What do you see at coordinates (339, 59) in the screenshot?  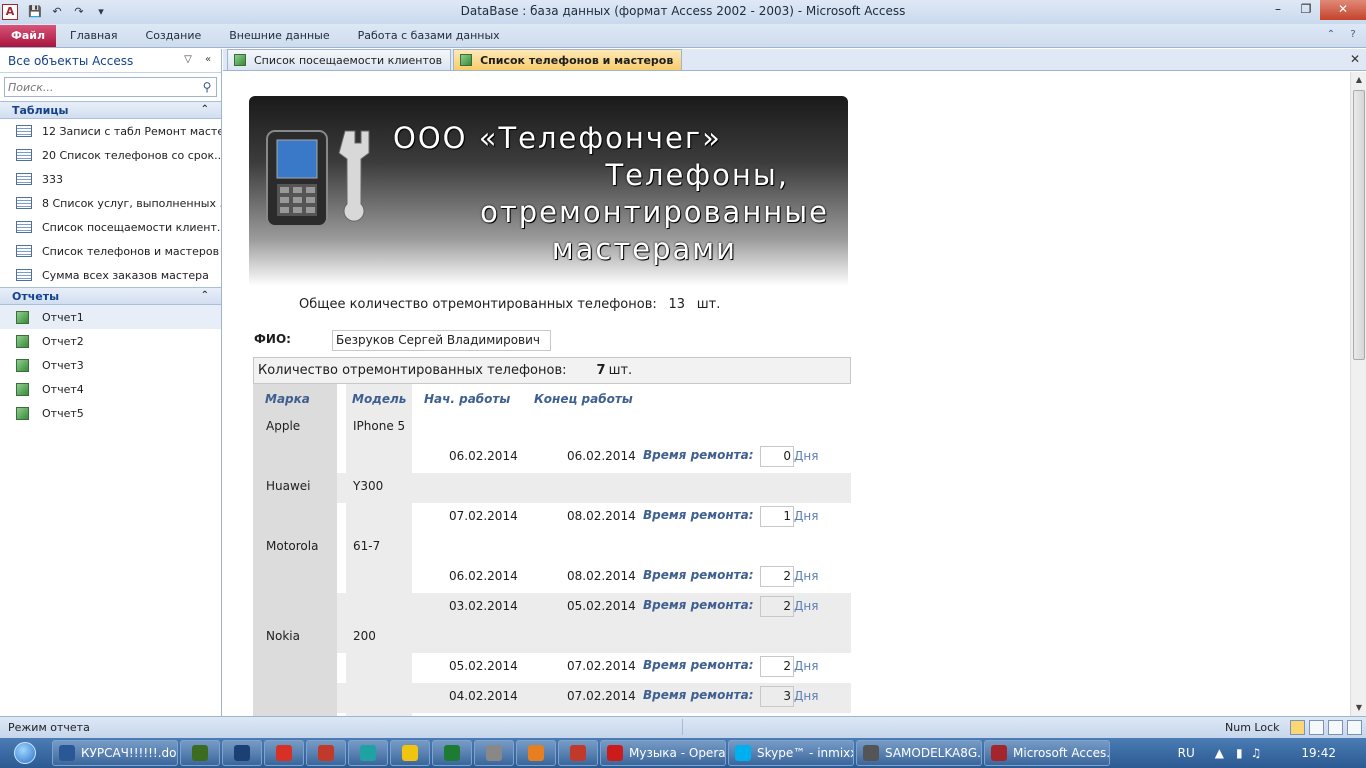 I see `doc-tab-clients-visits: Список посещаемости клиентов` at bounding box center [339, 59].